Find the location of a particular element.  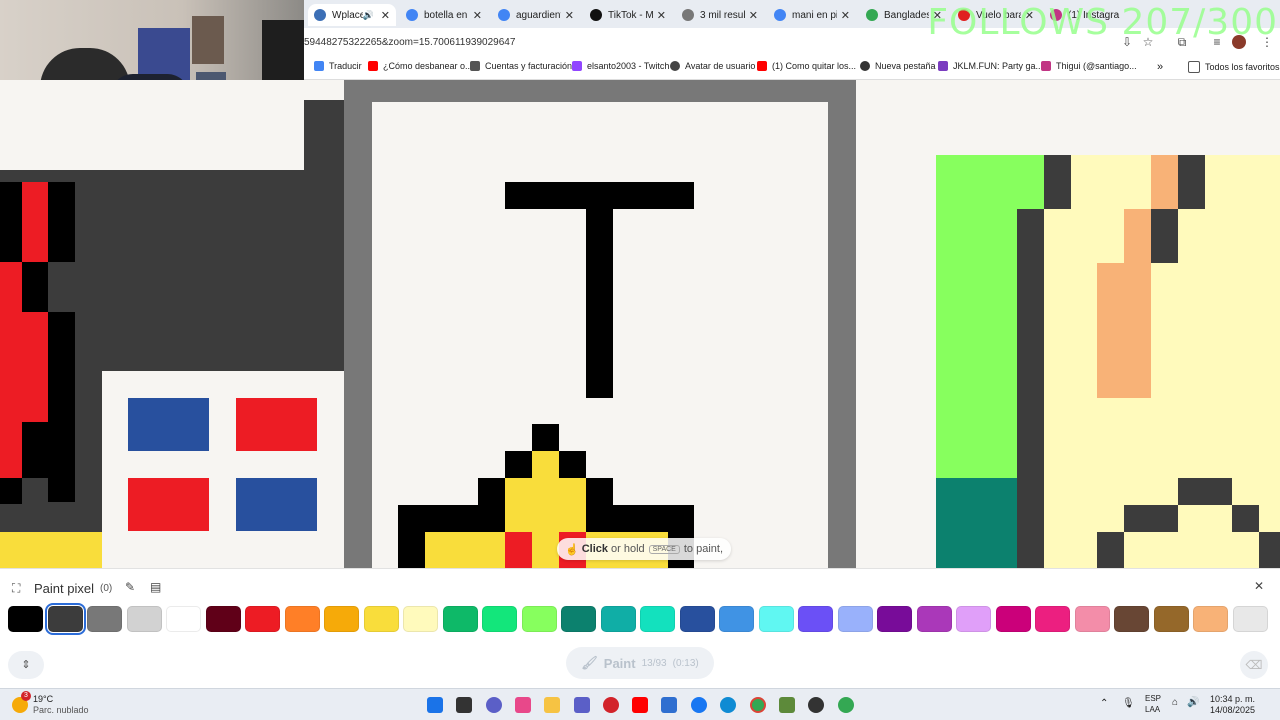

file-explorer-icon is located at coordinates (552, 705).